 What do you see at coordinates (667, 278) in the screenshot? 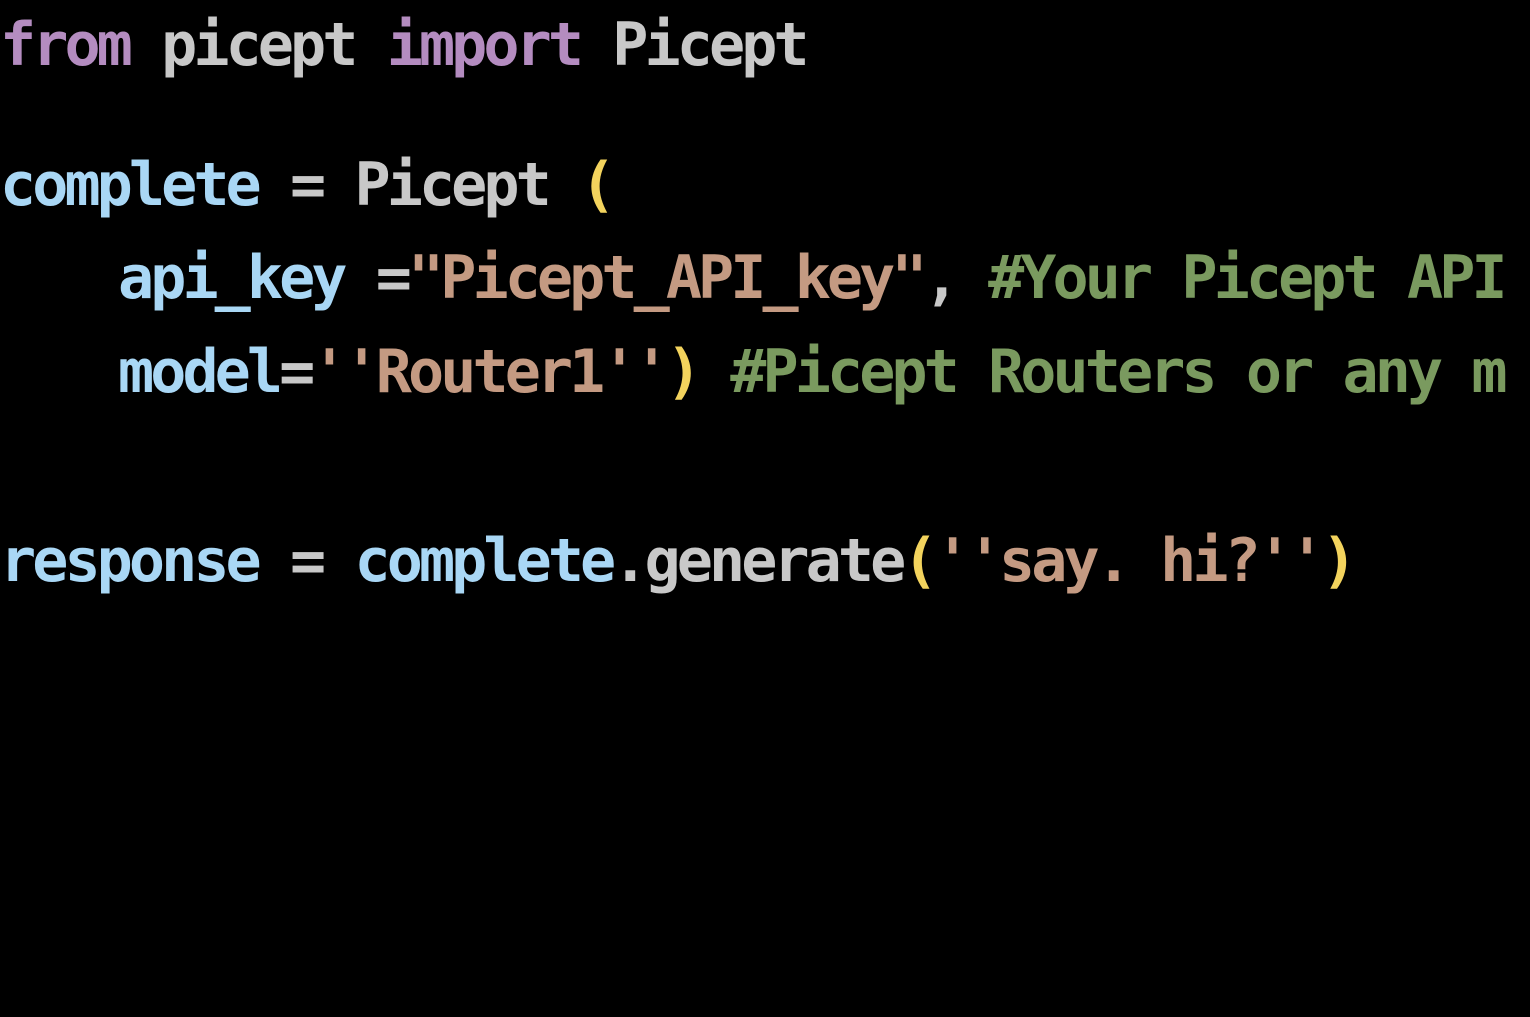
I see `string-api-key: "Picept_API_key"` at bounding box center [667, 278].